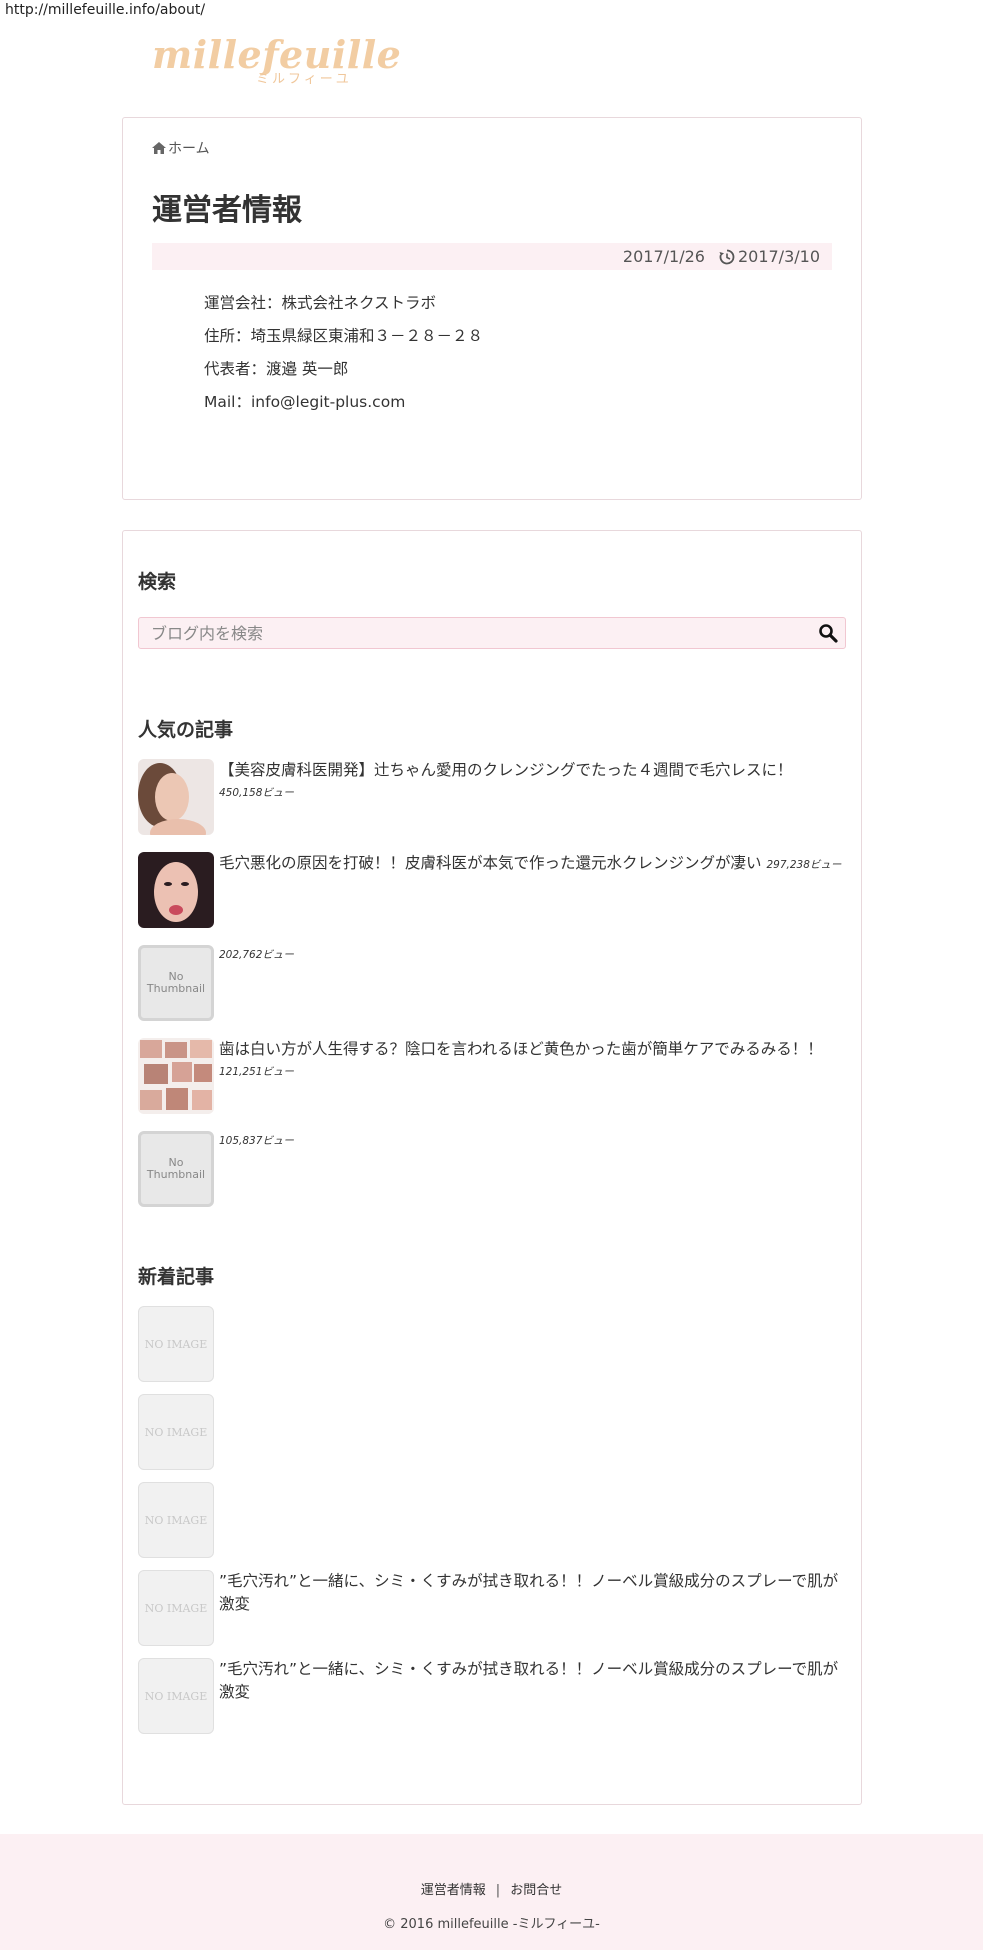  I want to click on info-mail: Mail：info@legit-plus.com, so click(305, 402).